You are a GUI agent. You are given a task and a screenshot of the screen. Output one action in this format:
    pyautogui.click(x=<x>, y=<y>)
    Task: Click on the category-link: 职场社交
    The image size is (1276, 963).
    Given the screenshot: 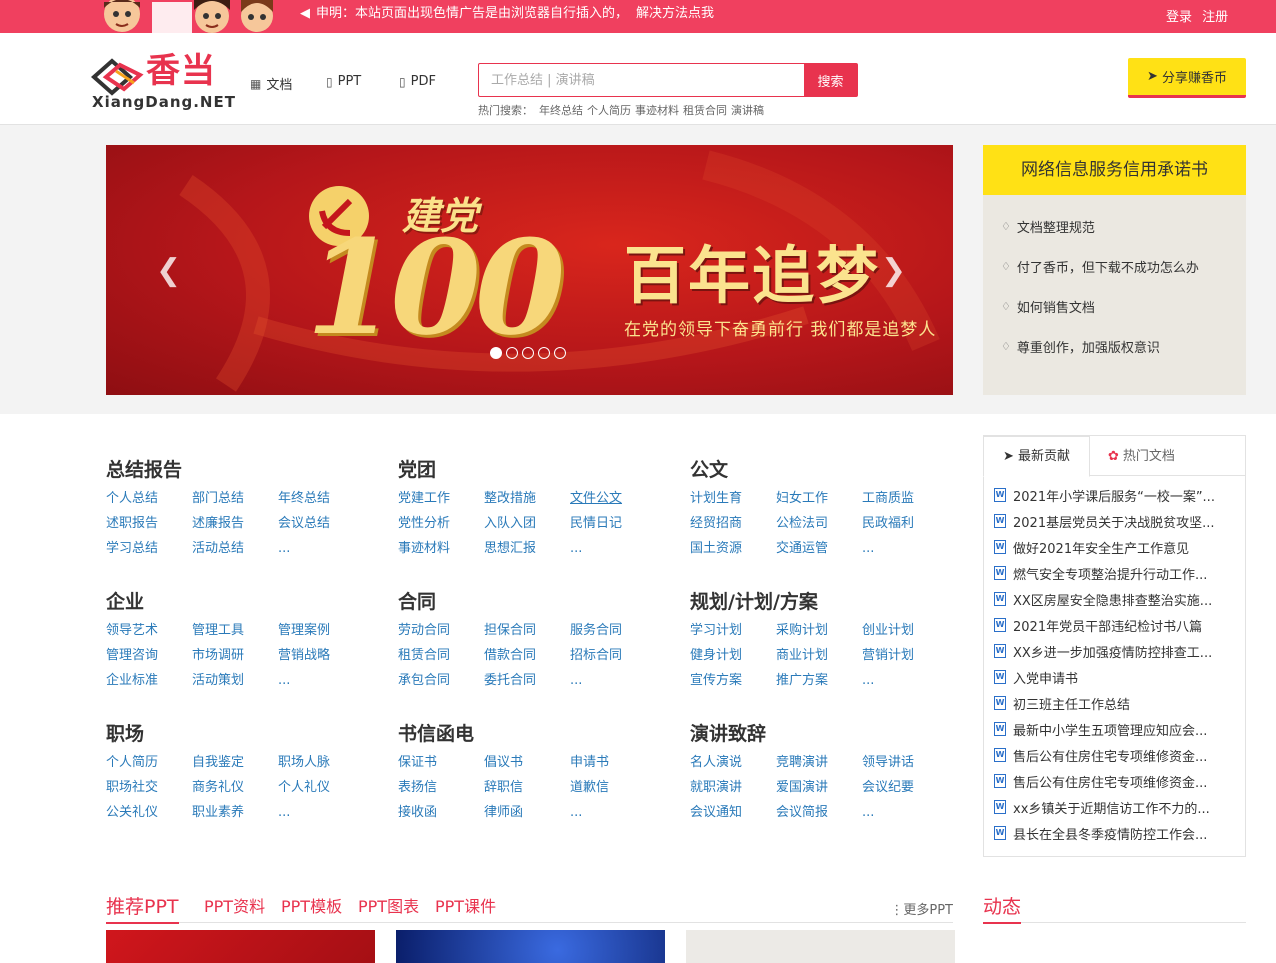 What is the action you would take?
    pyautogui.click(x=149, y=787)
    